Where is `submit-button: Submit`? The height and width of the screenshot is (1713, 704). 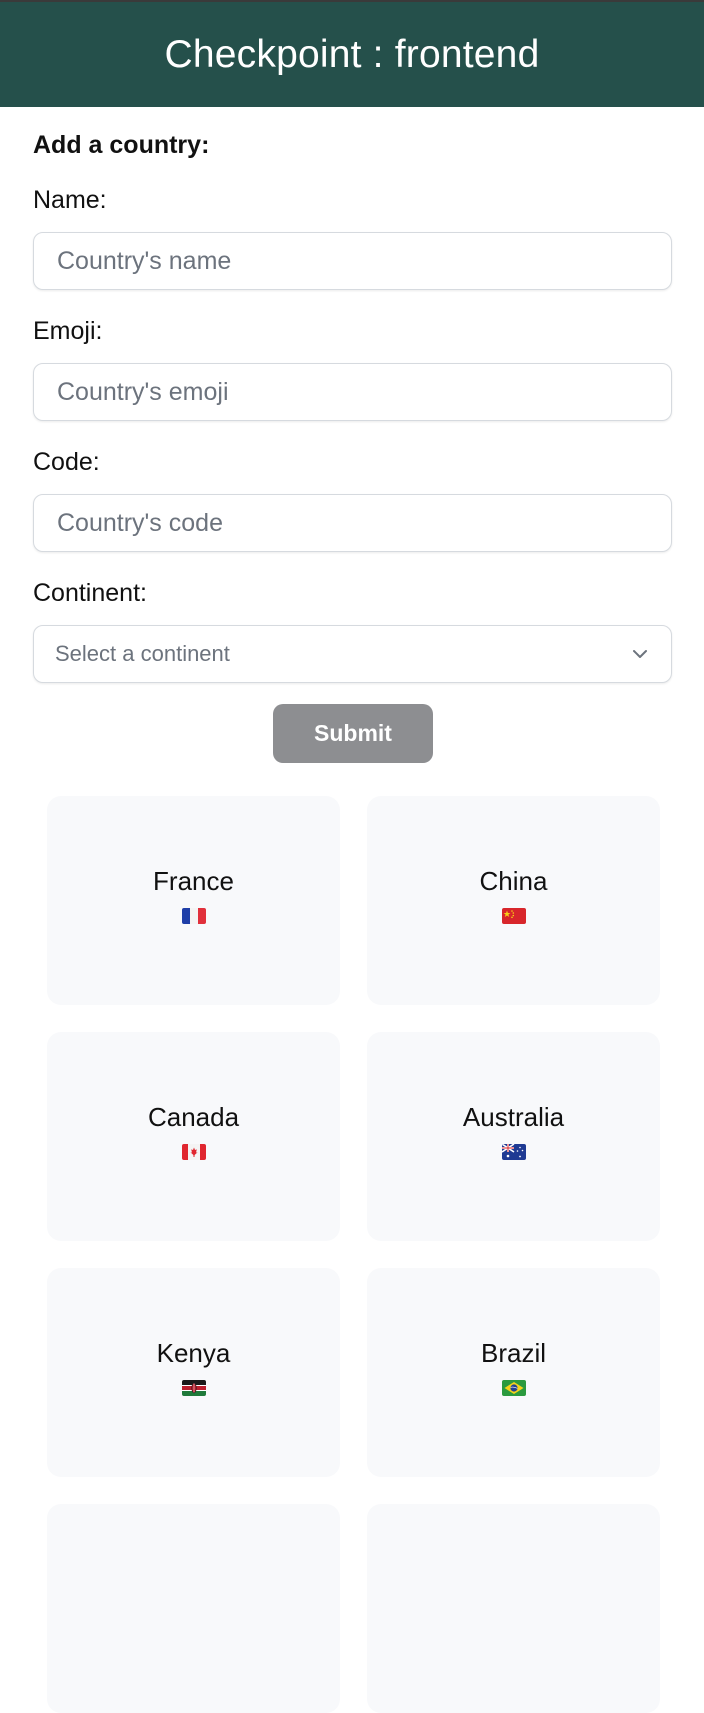
submit-button: Submit is located at coordinates (353, 733).